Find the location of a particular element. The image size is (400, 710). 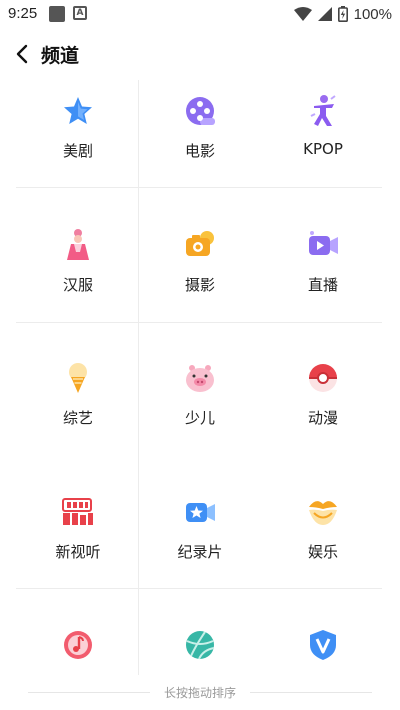

camera-icon is located at coordinates (200, 243).